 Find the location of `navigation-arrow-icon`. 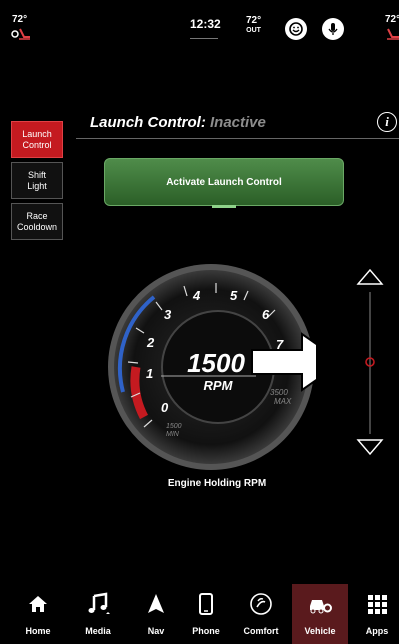

navigation-arrow-icon is located at coordinates (156, 603).